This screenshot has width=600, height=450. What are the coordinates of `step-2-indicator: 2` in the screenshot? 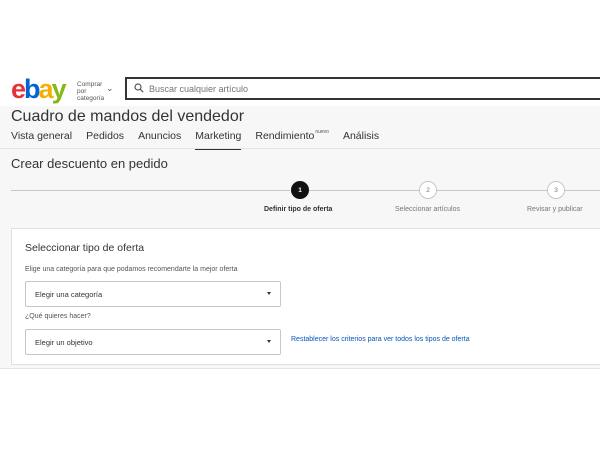 It's located at (428, 190).